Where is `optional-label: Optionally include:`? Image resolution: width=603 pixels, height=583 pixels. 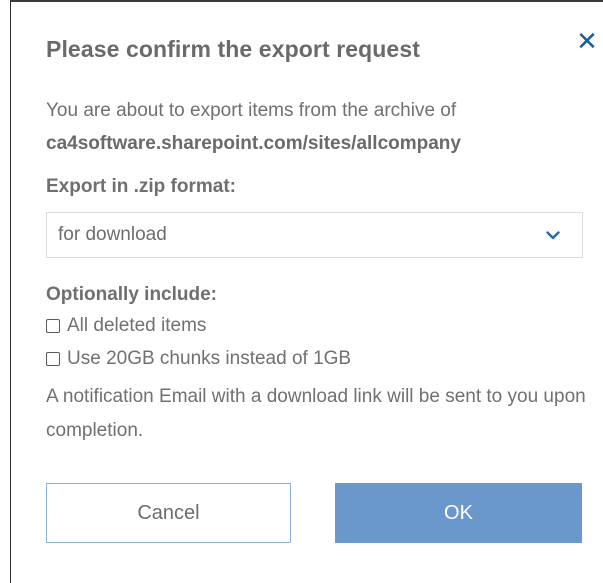
optional-label: Optionally include: is located at coordinates (132, 294).